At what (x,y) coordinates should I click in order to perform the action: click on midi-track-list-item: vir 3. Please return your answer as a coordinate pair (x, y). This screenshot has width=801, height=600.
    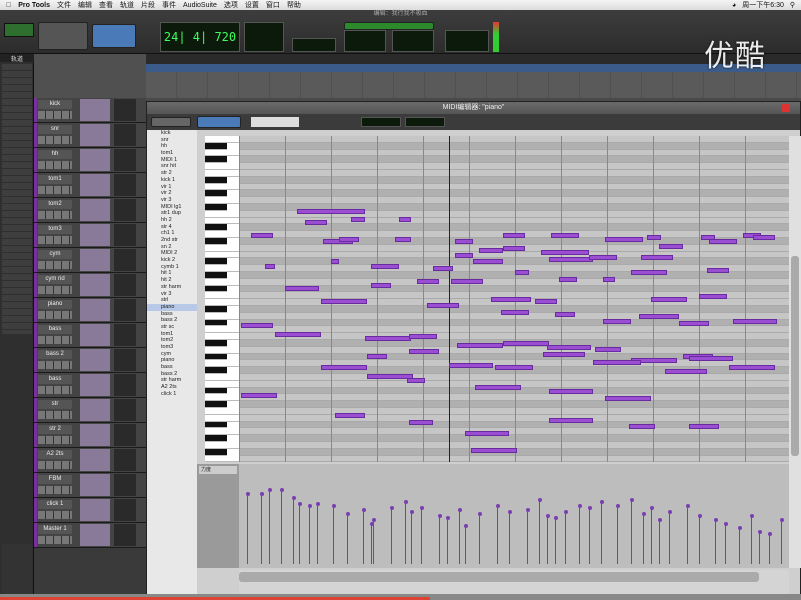
    Looking at the image, I should click on (172, 200).